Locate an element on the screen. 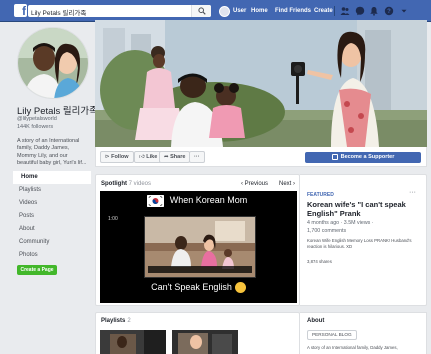 The image size is (431, 354). spotlight-count: 7 videos is located at coordinates (140, 184).